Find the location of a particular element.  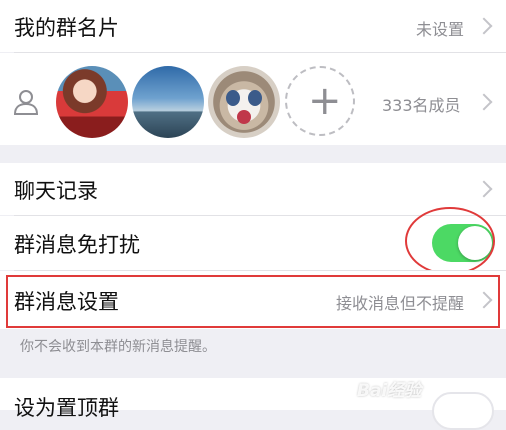

pin-label: 设为置顶群 is located at coordinates (66, 408).